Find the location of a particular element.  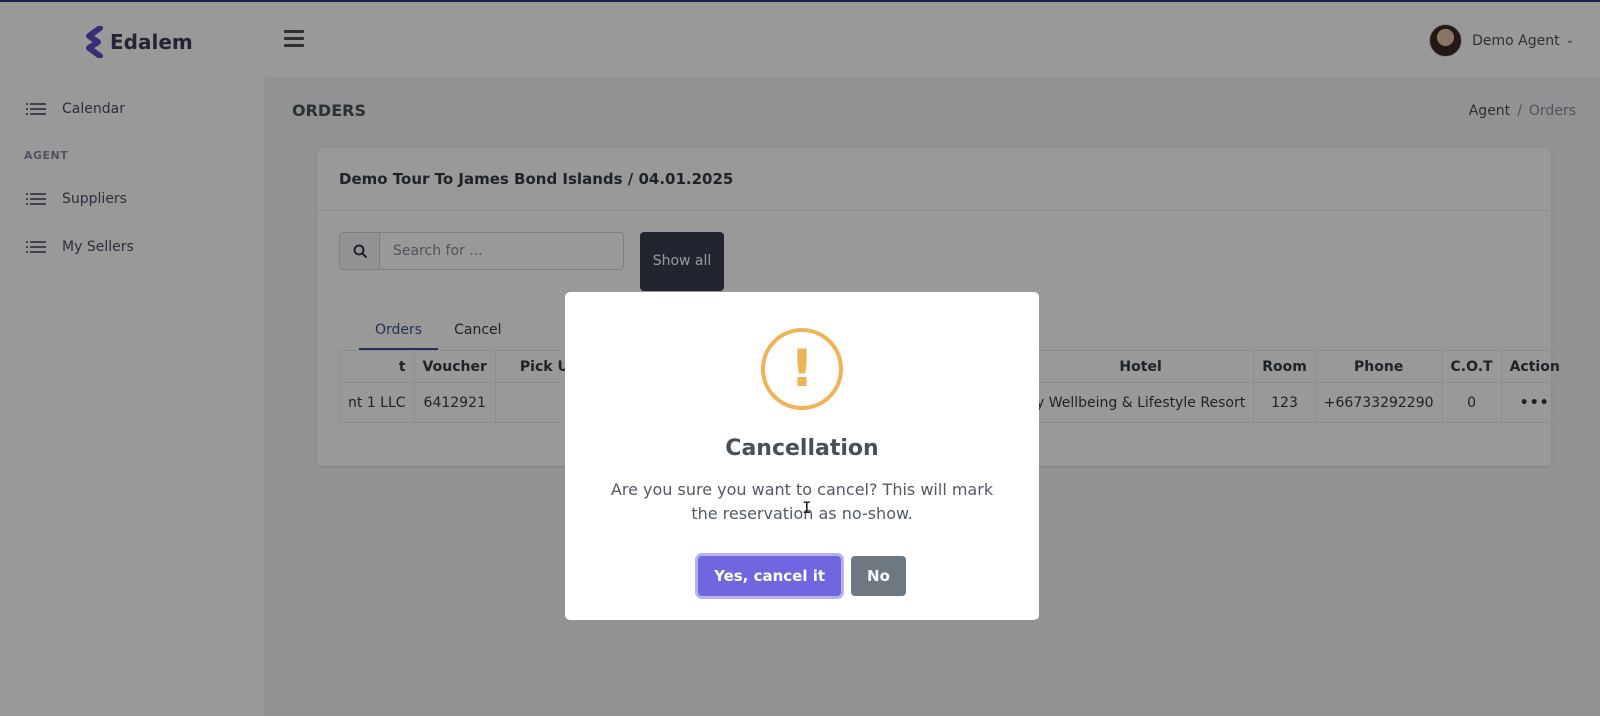

dialog-actions: Yes, cancel it No is located at coordinates (802, 576).